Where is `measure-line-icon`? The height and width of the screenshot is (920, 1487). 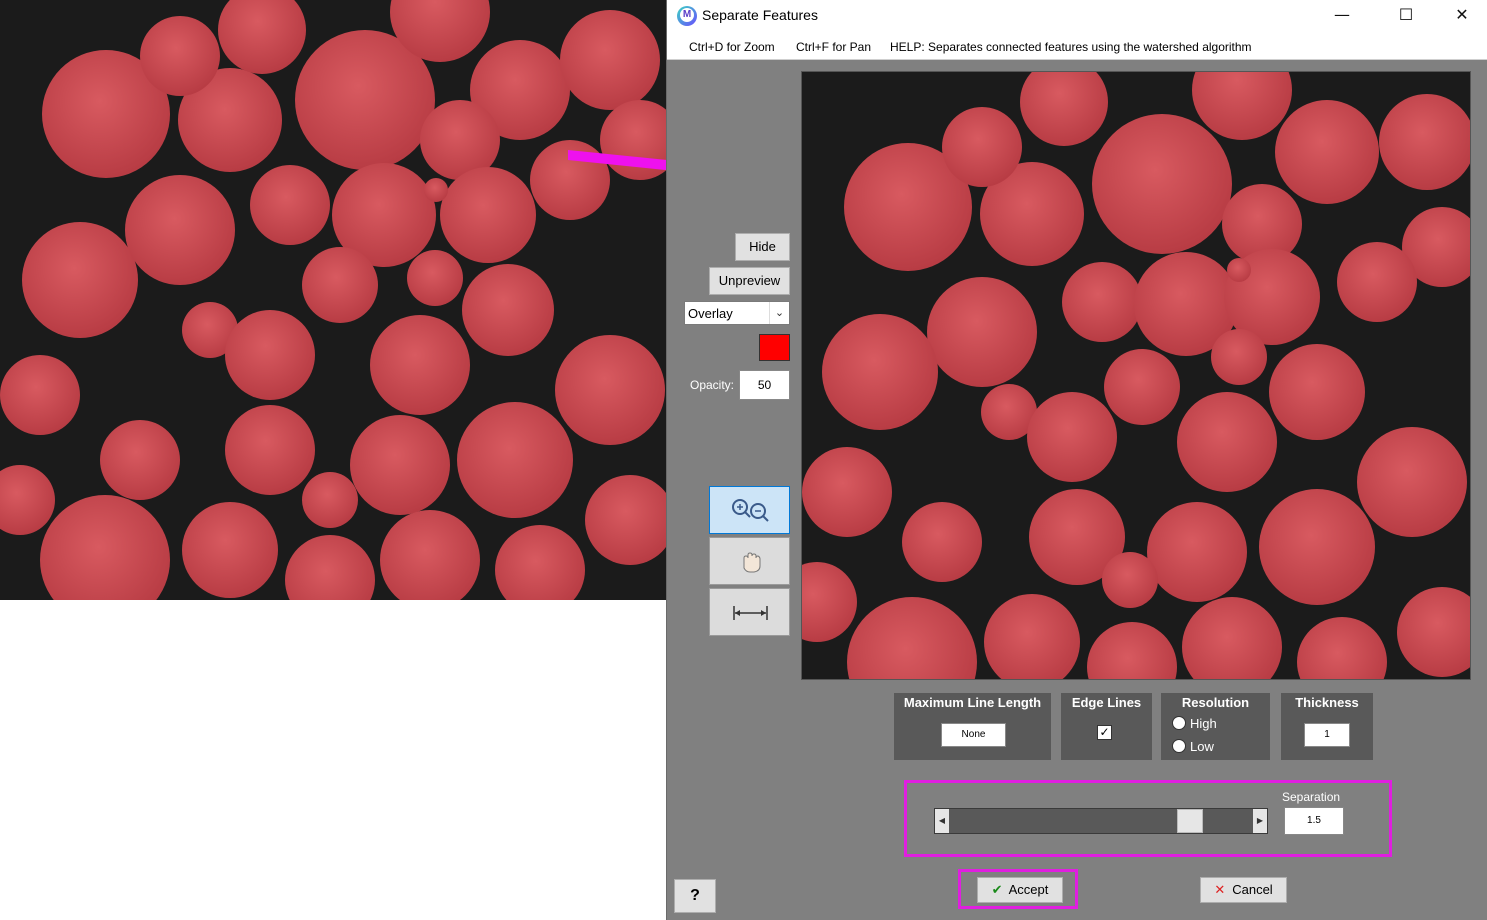
measure-line-icon is located at coordinates (750, 613).